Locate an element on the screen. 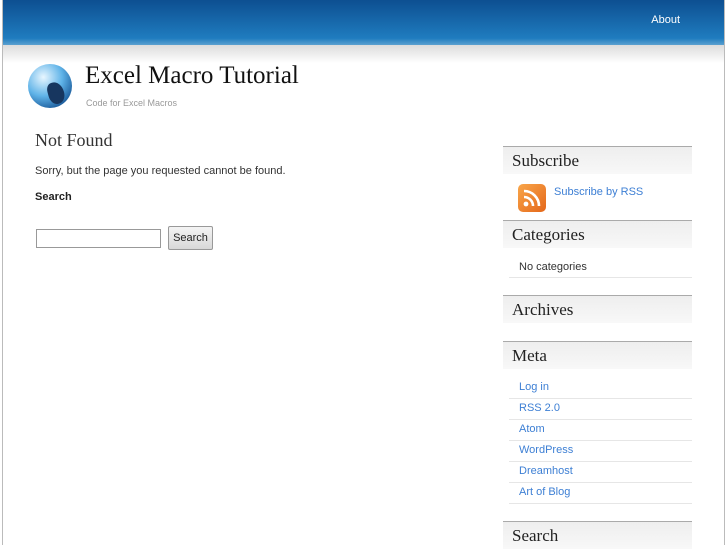 This screenshot has height=549, width=727. meta-link-atom: Atom is located at coordinates (532, 429).